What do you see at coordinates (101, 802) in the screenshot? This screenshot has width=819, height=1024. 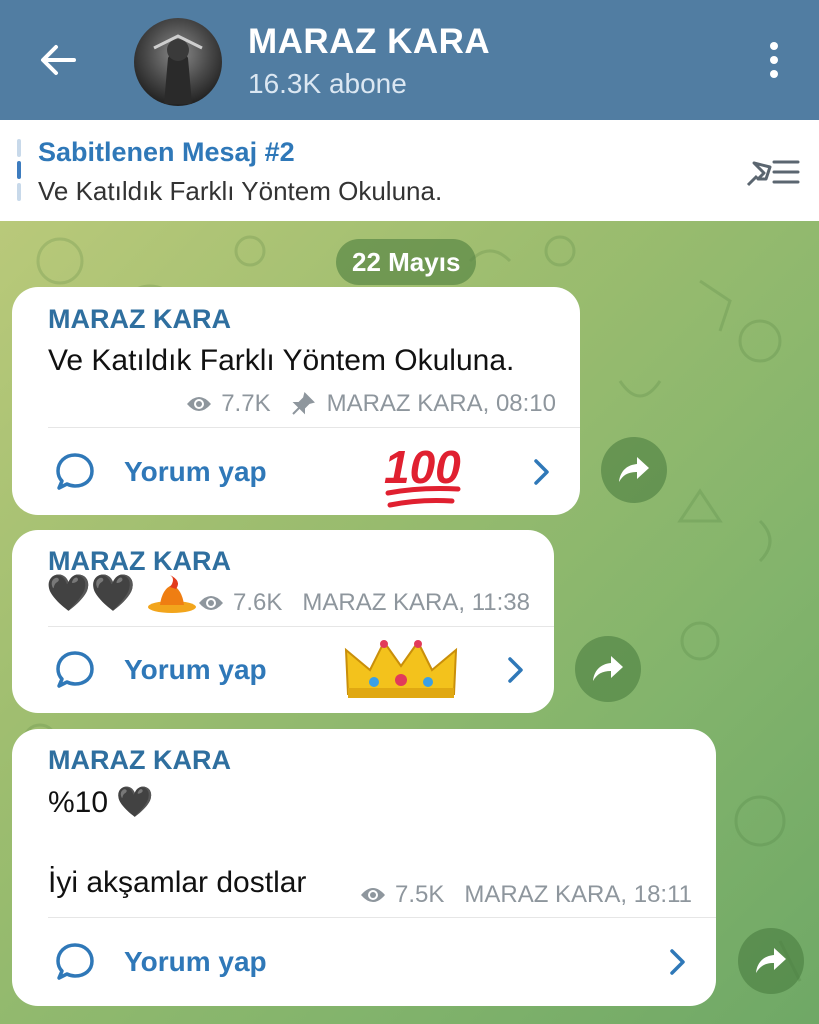 I see `message-line: %10 🖤` at bounding box center [101, 802].